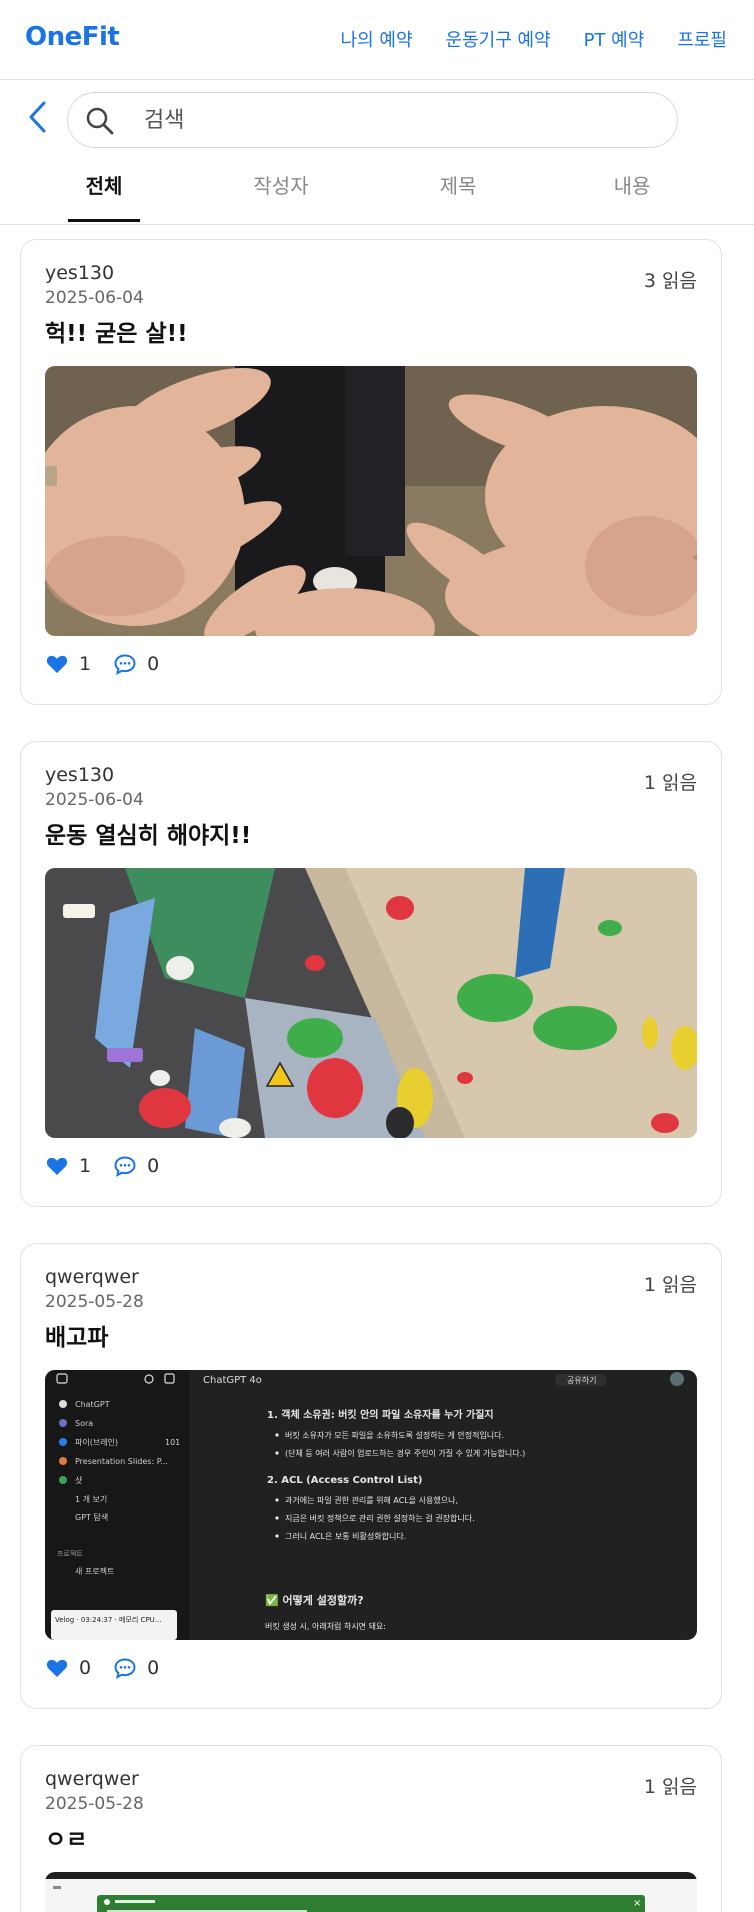 This screenshot has height=1912, width=754. Describe the element at coordinates (85, 1668) in the screenshot. I see `like-count: 0` at that location.